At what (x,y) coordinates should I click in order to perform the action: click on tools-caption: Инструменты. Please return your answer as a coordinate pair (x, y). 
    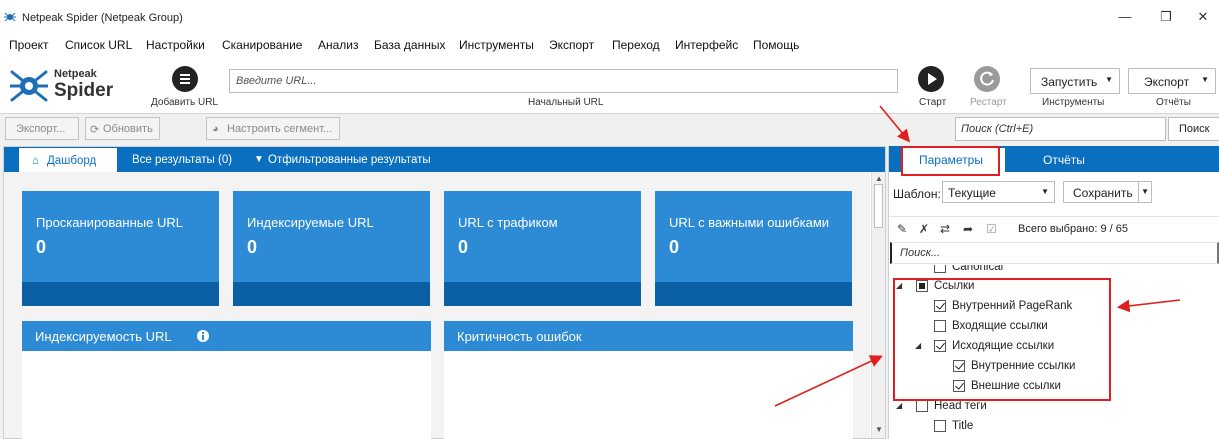
    Looking at the image, I should click on (1073, 102).